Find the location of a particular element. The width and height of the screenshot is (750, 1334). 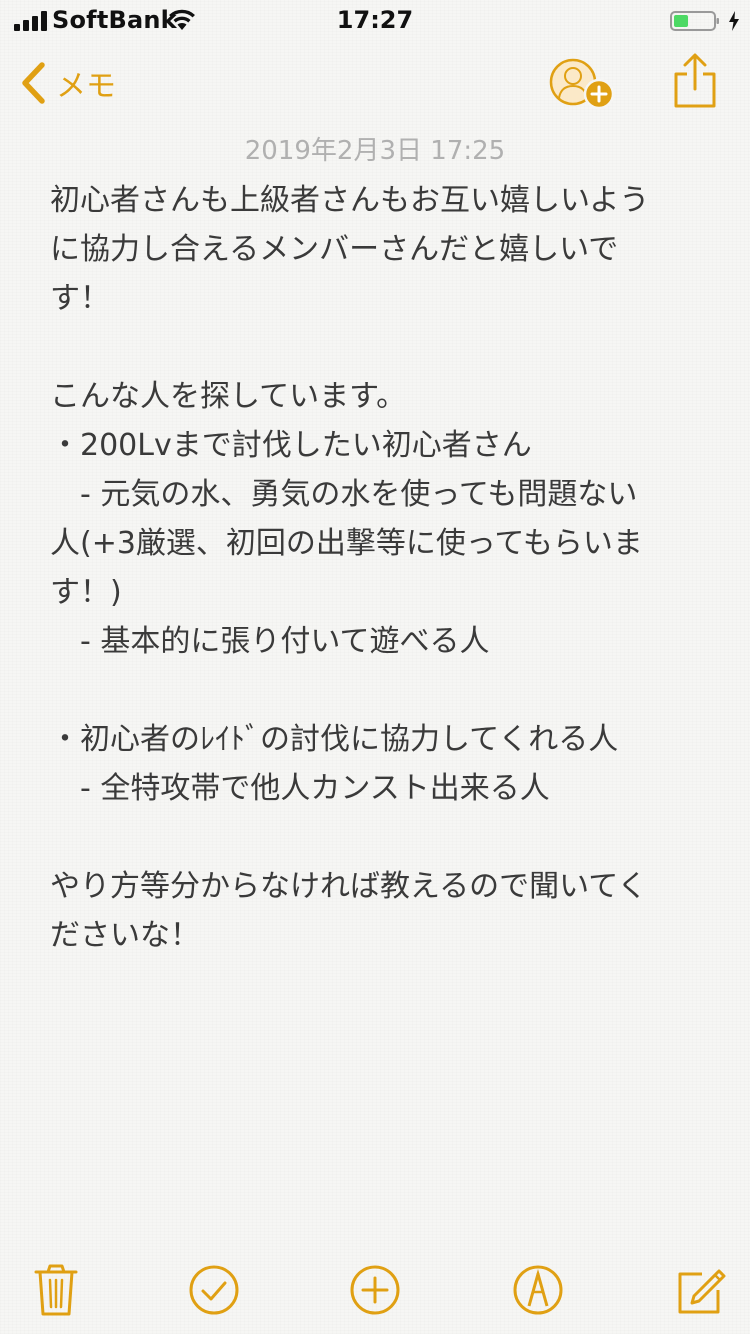

compose-icon is located at coordinates (702, 1291).